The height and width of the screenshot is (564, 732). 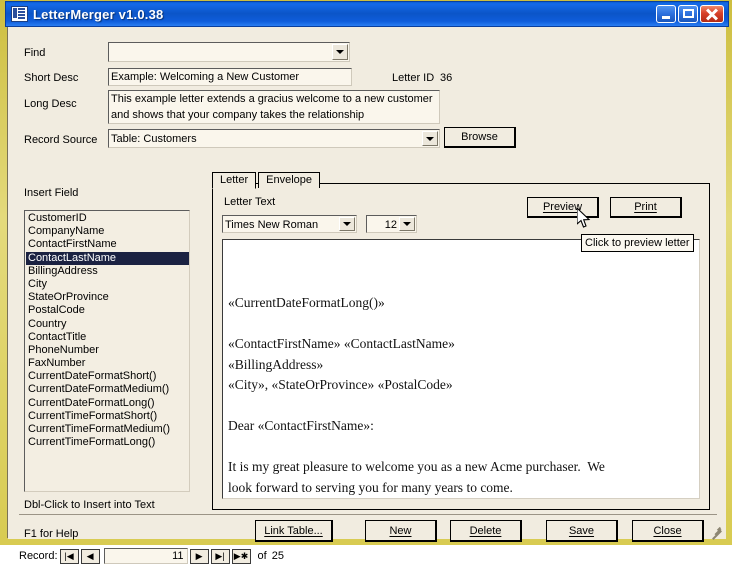 What do you see at coordinates (51, 78) in the screenshot?
I see `short-desc-label: Short Desc` at bounding box center [51, 78].